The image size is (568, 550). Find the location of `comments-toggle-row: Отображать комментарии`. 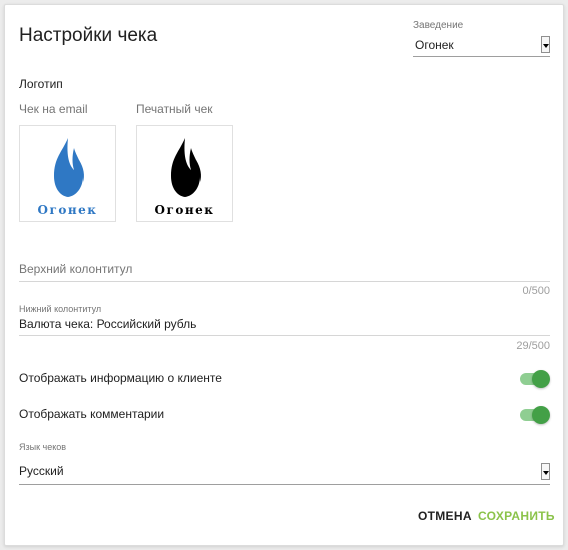

comments-toggle-row: Отображать комментарии is located at coordinates (284, 415).